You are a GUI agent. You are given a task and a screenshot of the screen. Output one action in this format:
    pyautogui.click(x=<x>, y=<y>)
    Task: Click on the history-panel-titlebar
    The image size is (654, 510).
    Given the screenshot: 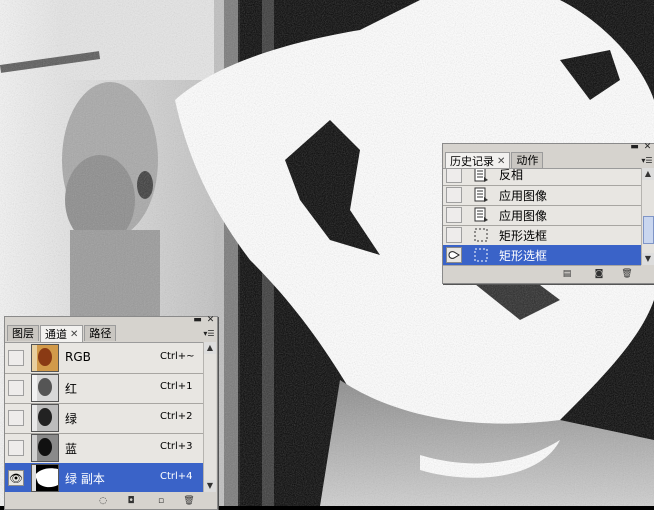 What is the action you would take?
    pyautogui.click(x=548, y=147)
    